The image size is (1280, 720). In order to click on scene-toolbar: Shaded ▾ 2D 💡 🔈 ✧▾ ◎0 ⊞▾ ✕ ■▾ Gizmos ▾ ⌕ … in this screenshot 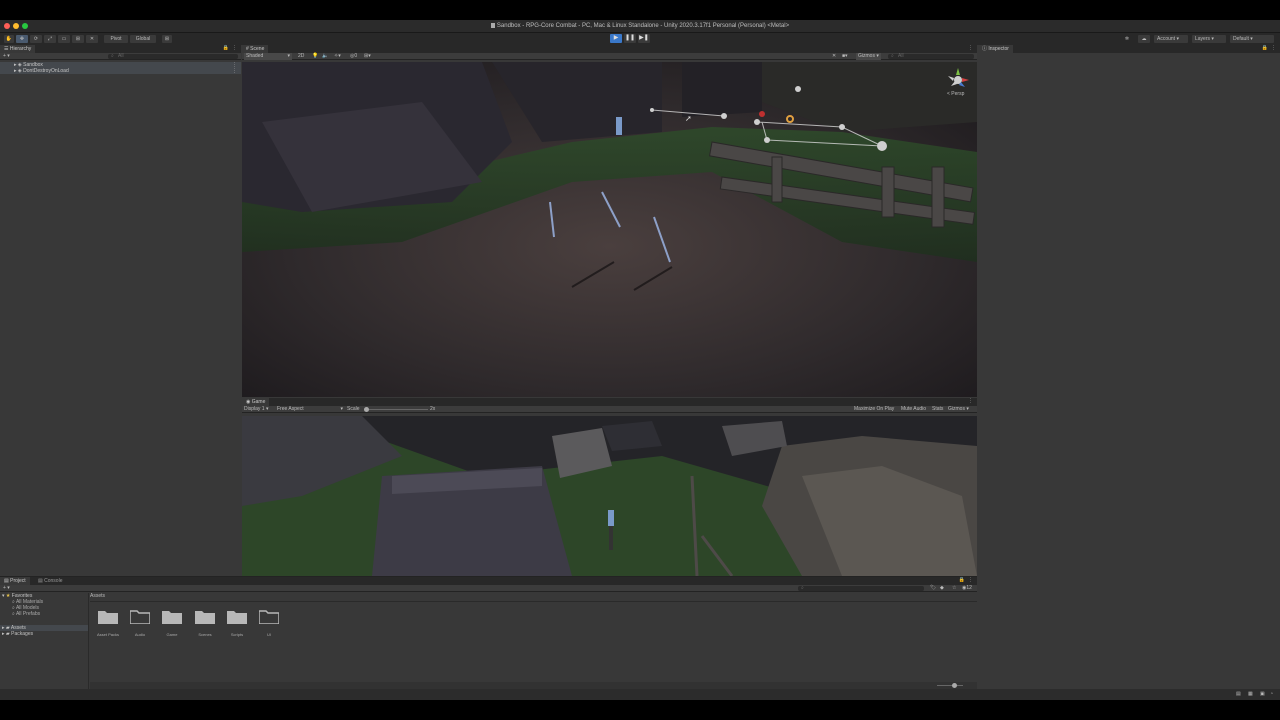, I will do `click(609, 56)`.